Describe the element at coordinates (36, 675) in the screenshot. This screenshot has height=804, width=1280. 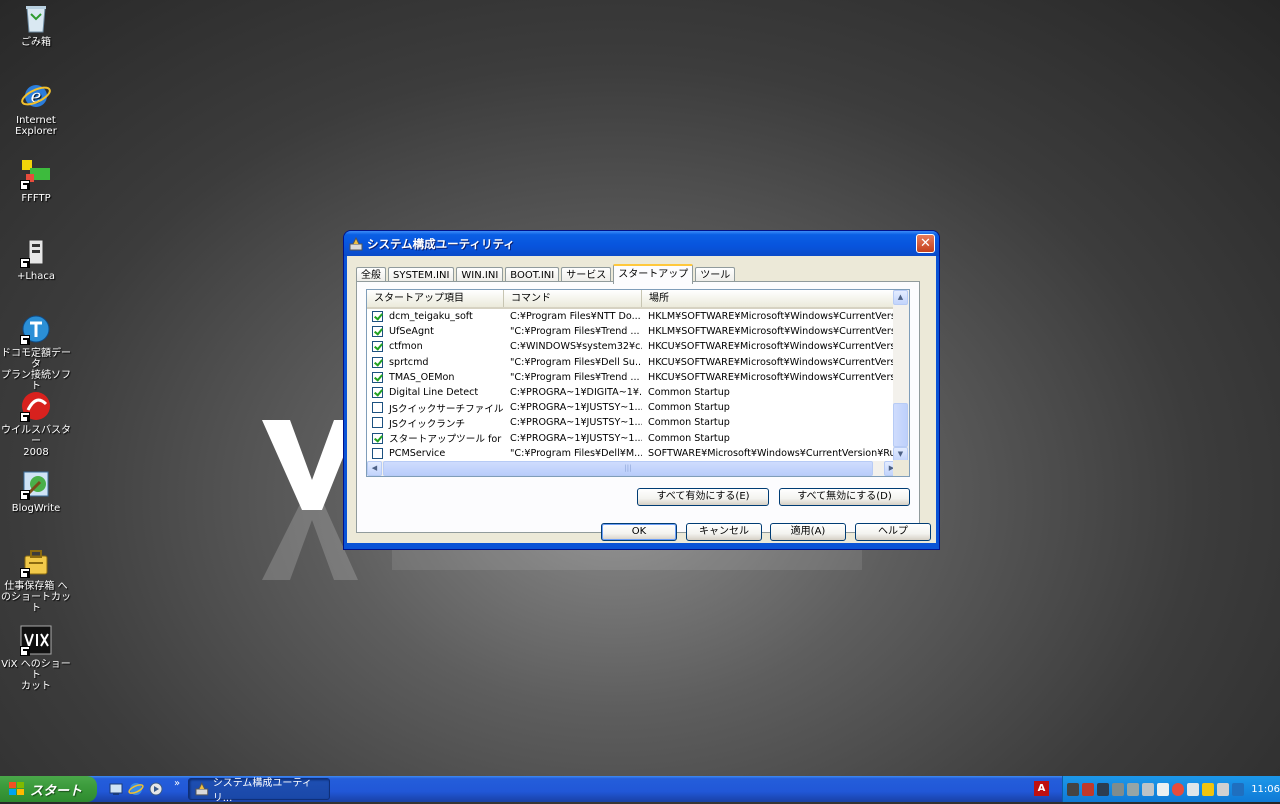
I see `desktop-icon-label: ViX へのショート カット` at that location.